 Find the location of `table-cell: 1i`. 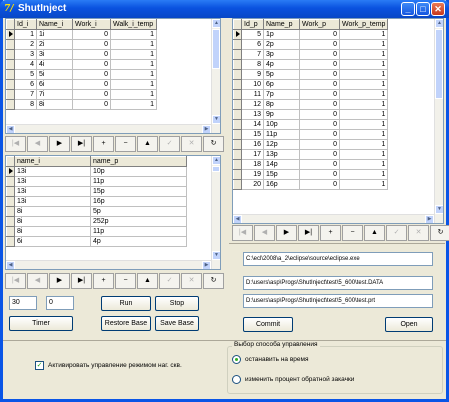

table-cell: 1i is located at coordinates (54, 34).